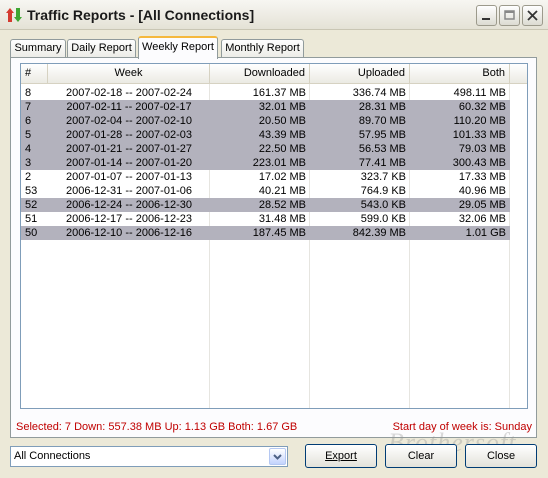  Describe the element at coordinates (482, 177) in the screenshot. I see `cell-both: 17.33 MB` at that location.